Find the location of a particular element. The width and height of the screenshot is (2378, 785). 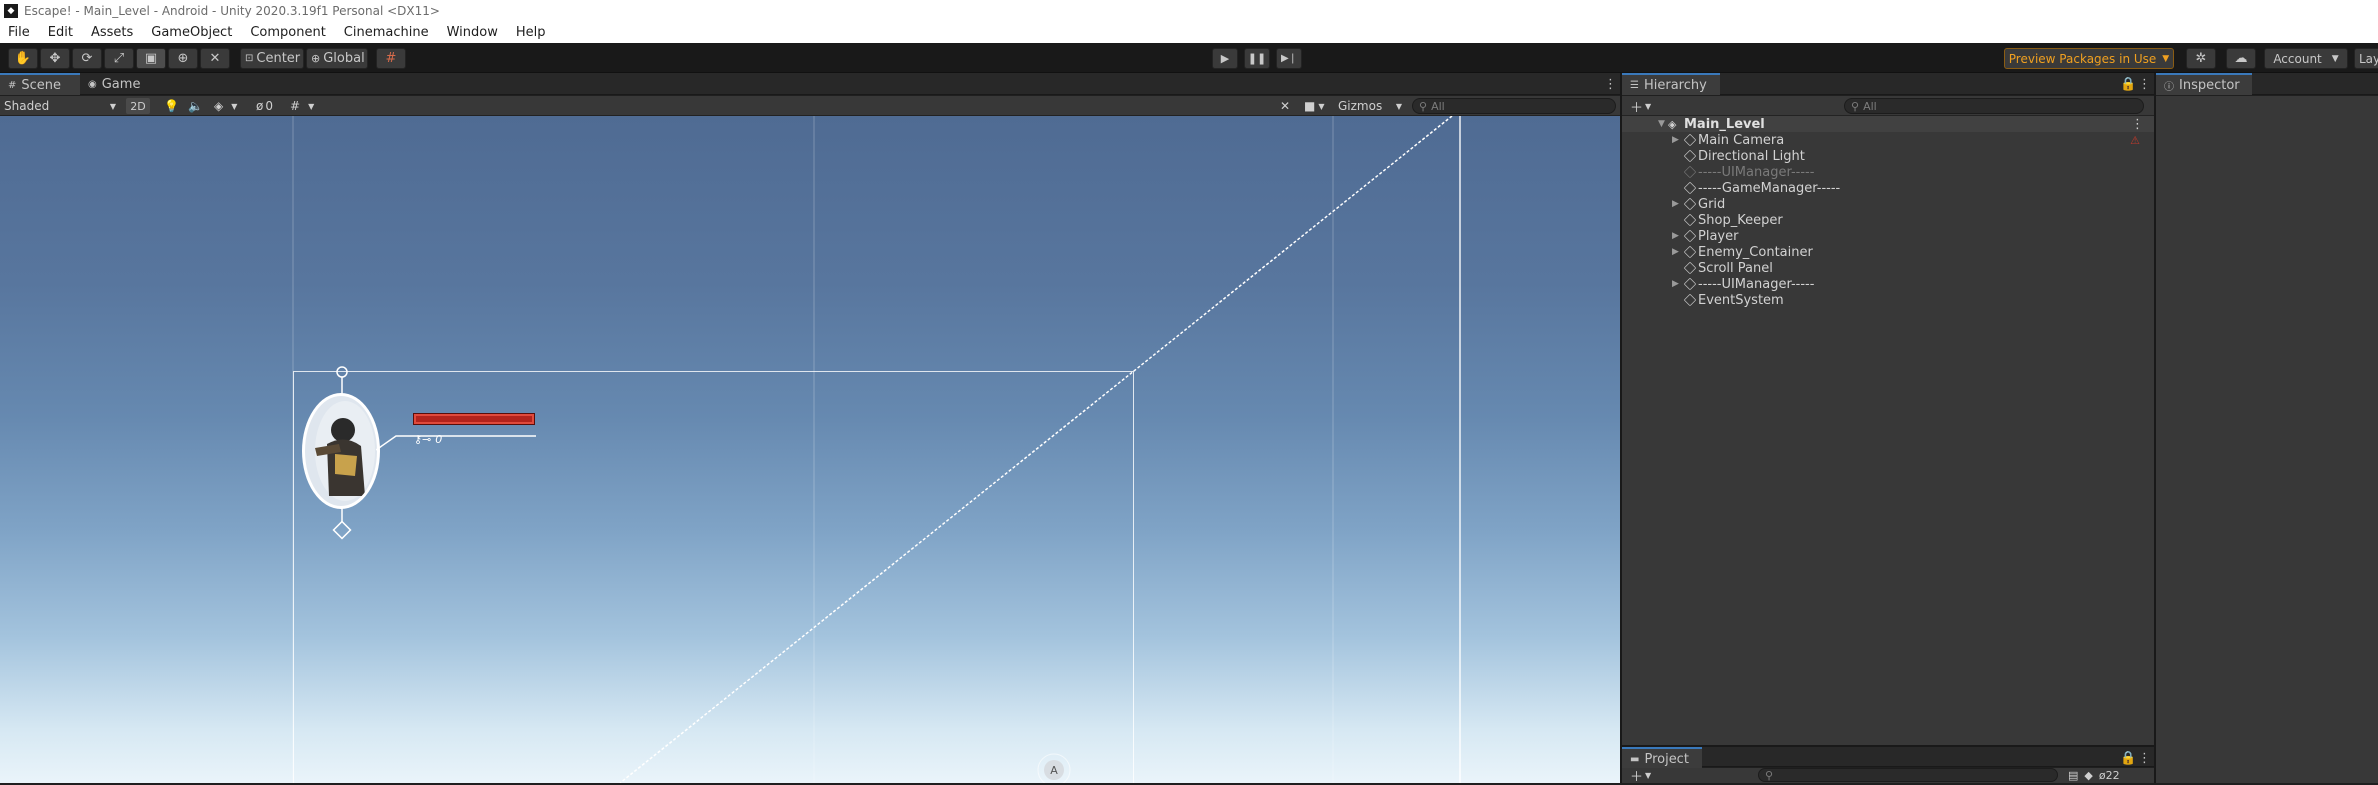

hierarchy-item: Directional Light is located at coordinates (1888, 156).